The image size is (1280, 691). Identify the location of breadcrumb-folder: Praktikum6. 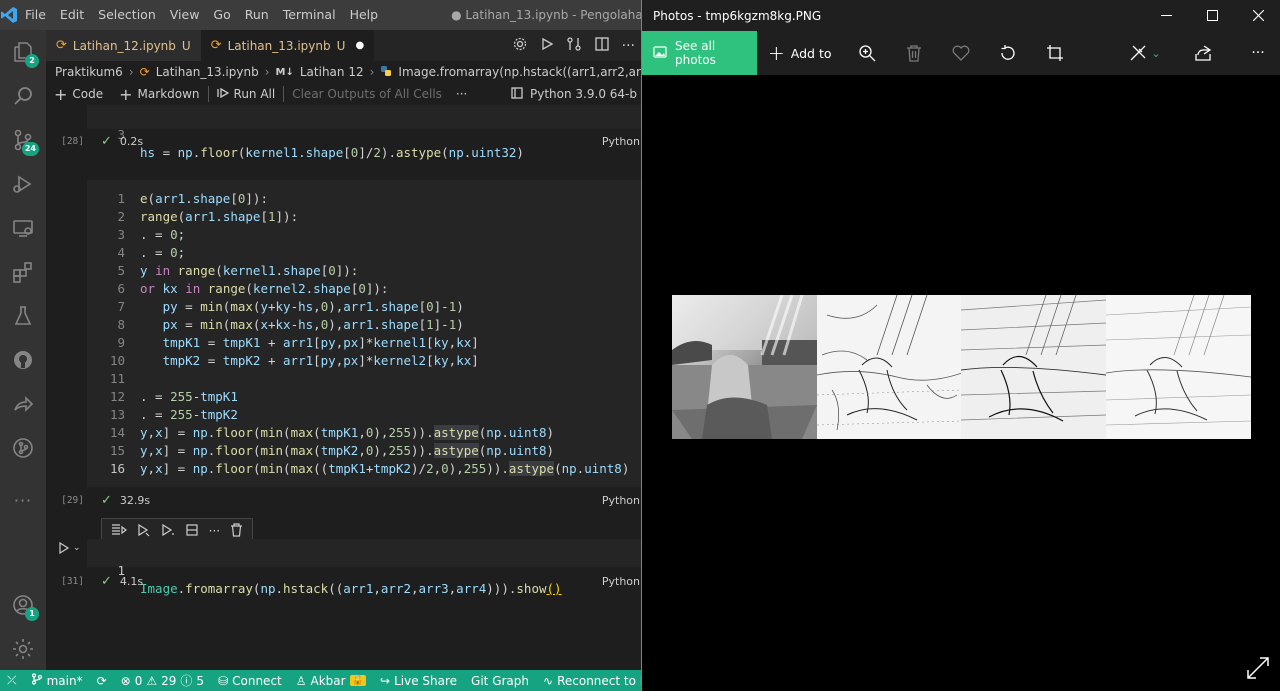
(89, 72).